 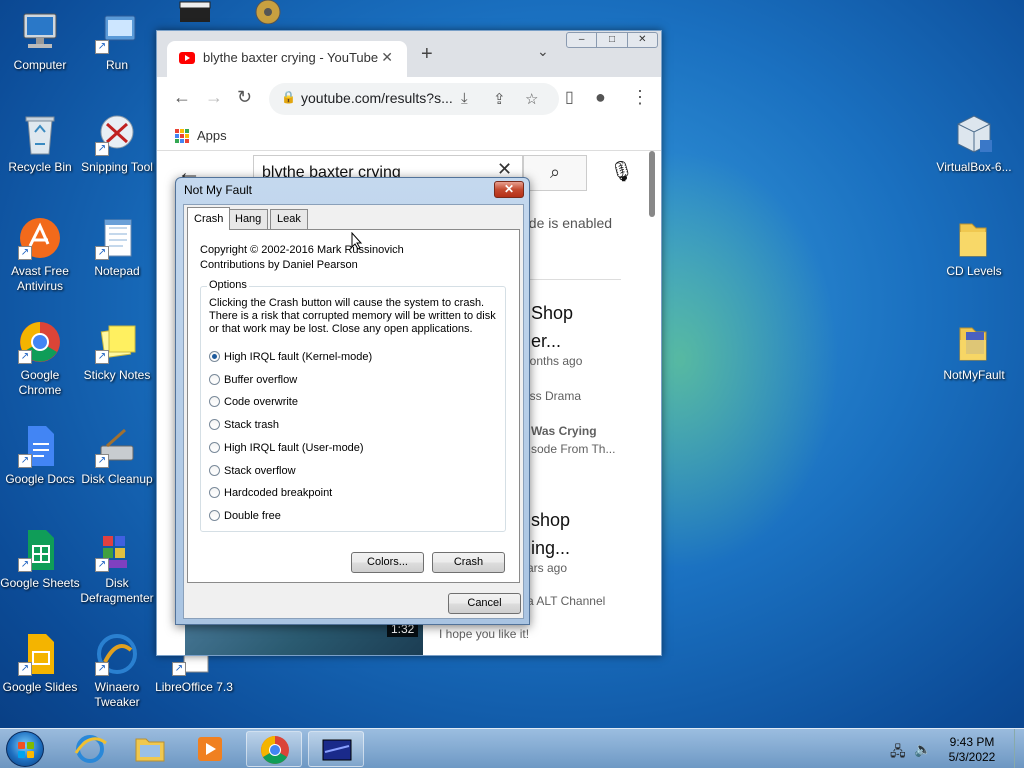 What do you see at coordinates (117, 694) in the screenshot?
I see `desktop-icon-label: Winaero Tweaker` at bounding box center [117, 694].